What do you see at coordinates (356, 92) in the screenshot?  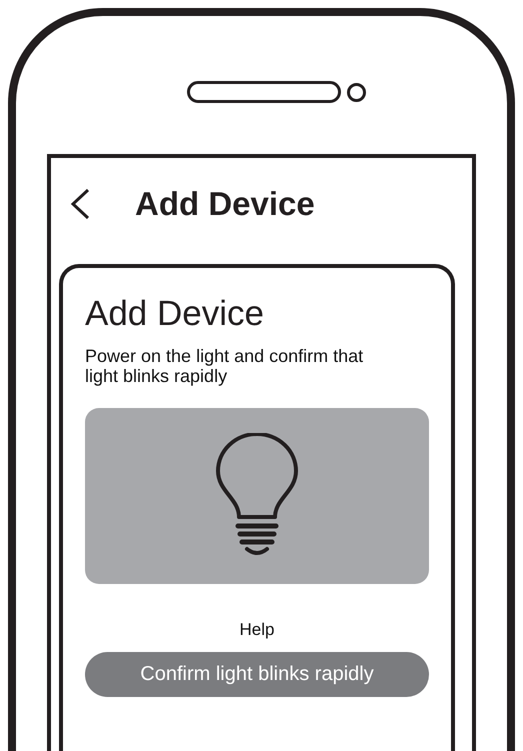 I see `camera-dot` at bounding box center [356, 92].